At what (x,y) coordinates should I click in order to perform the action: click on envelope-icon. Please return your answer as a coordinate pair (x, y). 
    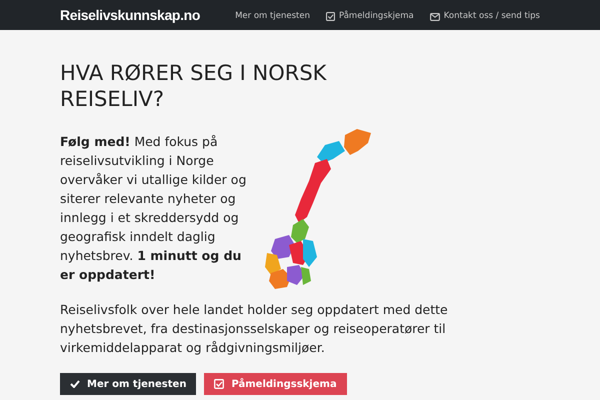
    Looking at the image, I should click on (435, 16).